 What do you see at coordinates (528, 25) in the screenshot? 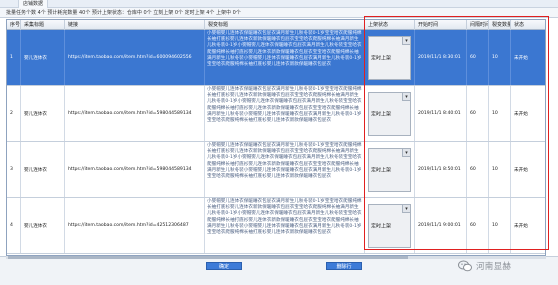
I see `col-header-state: 状态` at bounding box center [528, 25].